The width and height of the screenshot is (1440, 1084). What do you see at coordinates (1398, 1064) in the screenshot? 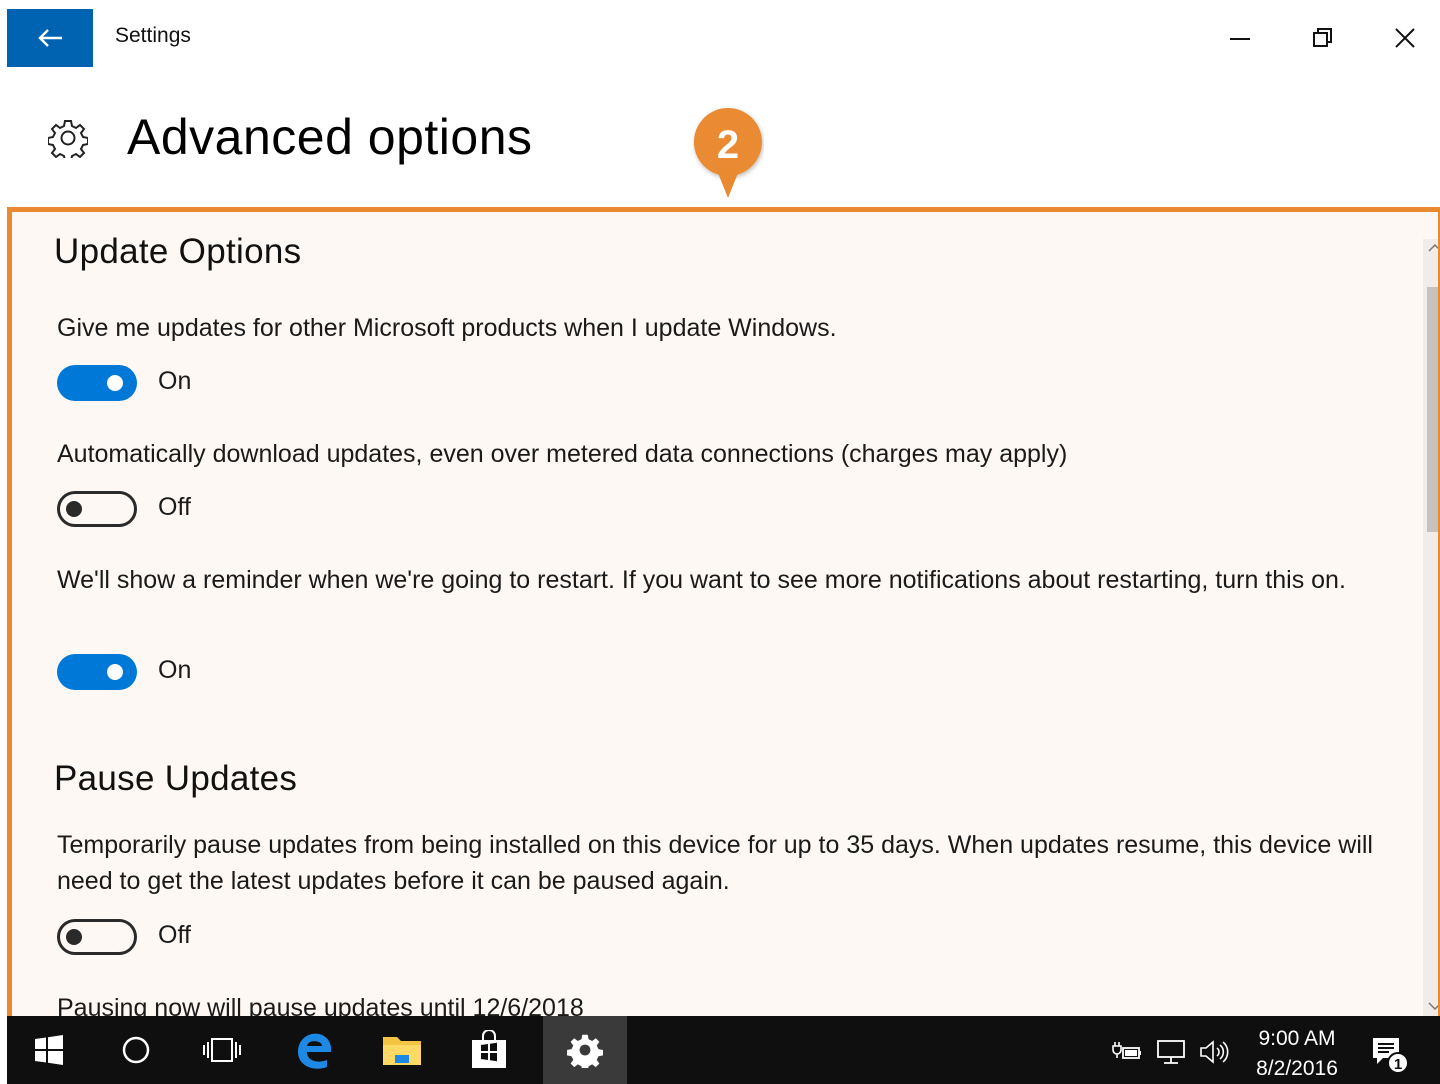
I see `notification-count: 1` at bounding box center [1398, 1064].